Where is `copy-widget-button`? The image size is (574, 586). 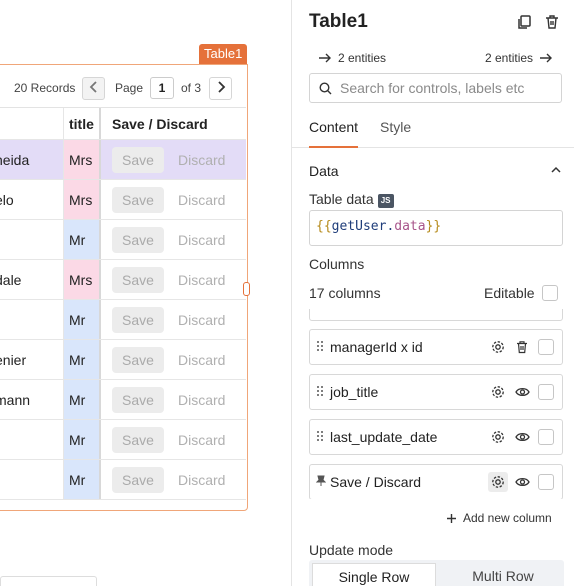
copy-widget-button is located at coordinates (524, 22).